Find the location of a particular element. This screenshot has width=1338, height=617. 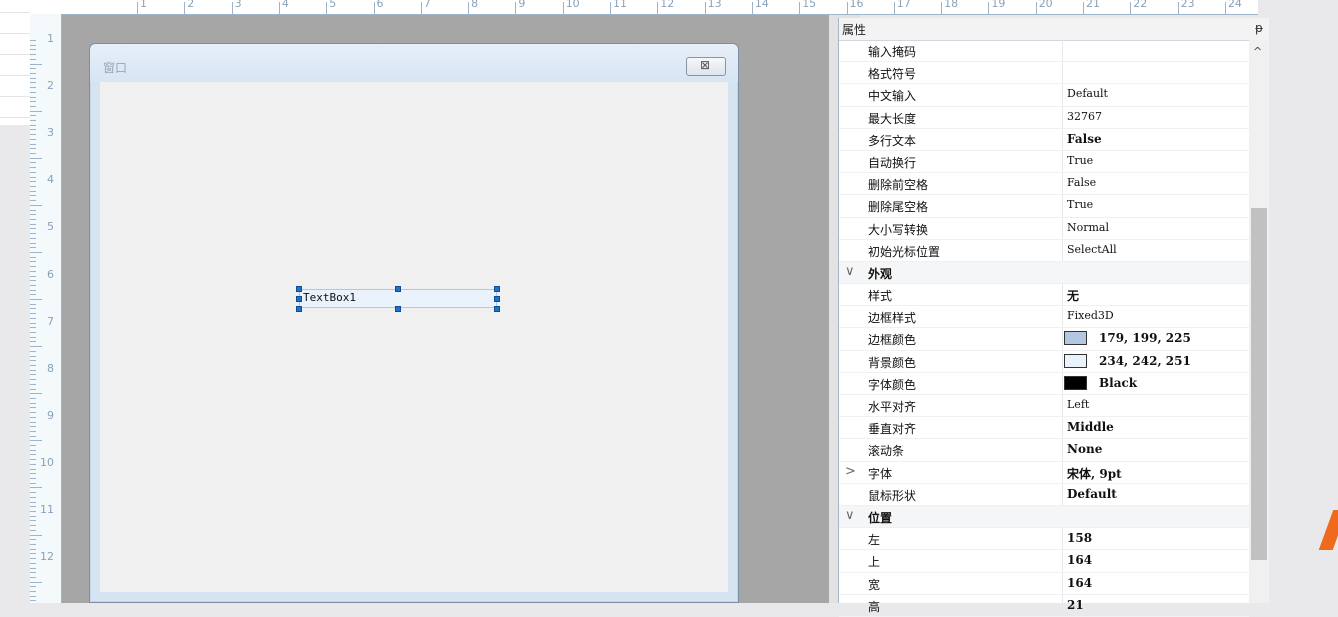

scroll-up-icon: ^ is located at coordinates (1257, 51).